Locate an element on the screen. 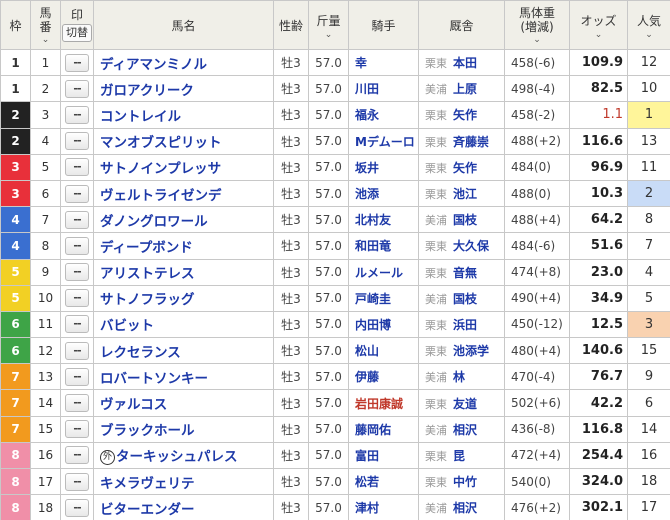 The width and height of the screenshot is (670, 520). umaban-cell: 17 is located at coordinates (45, 481).